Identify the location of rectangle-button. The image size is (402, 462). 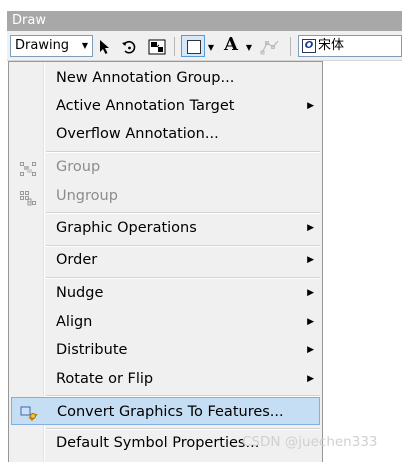
(193, 46).